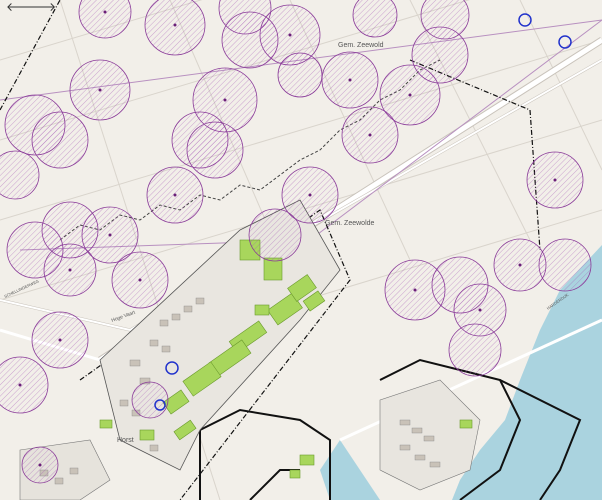 The height and width of the screenshot is (500, 602). Describe the element at coordinates (350, 223) in the screenshot. I see `label-gem-zeewolde: Gem. Zeewolde` at that location.